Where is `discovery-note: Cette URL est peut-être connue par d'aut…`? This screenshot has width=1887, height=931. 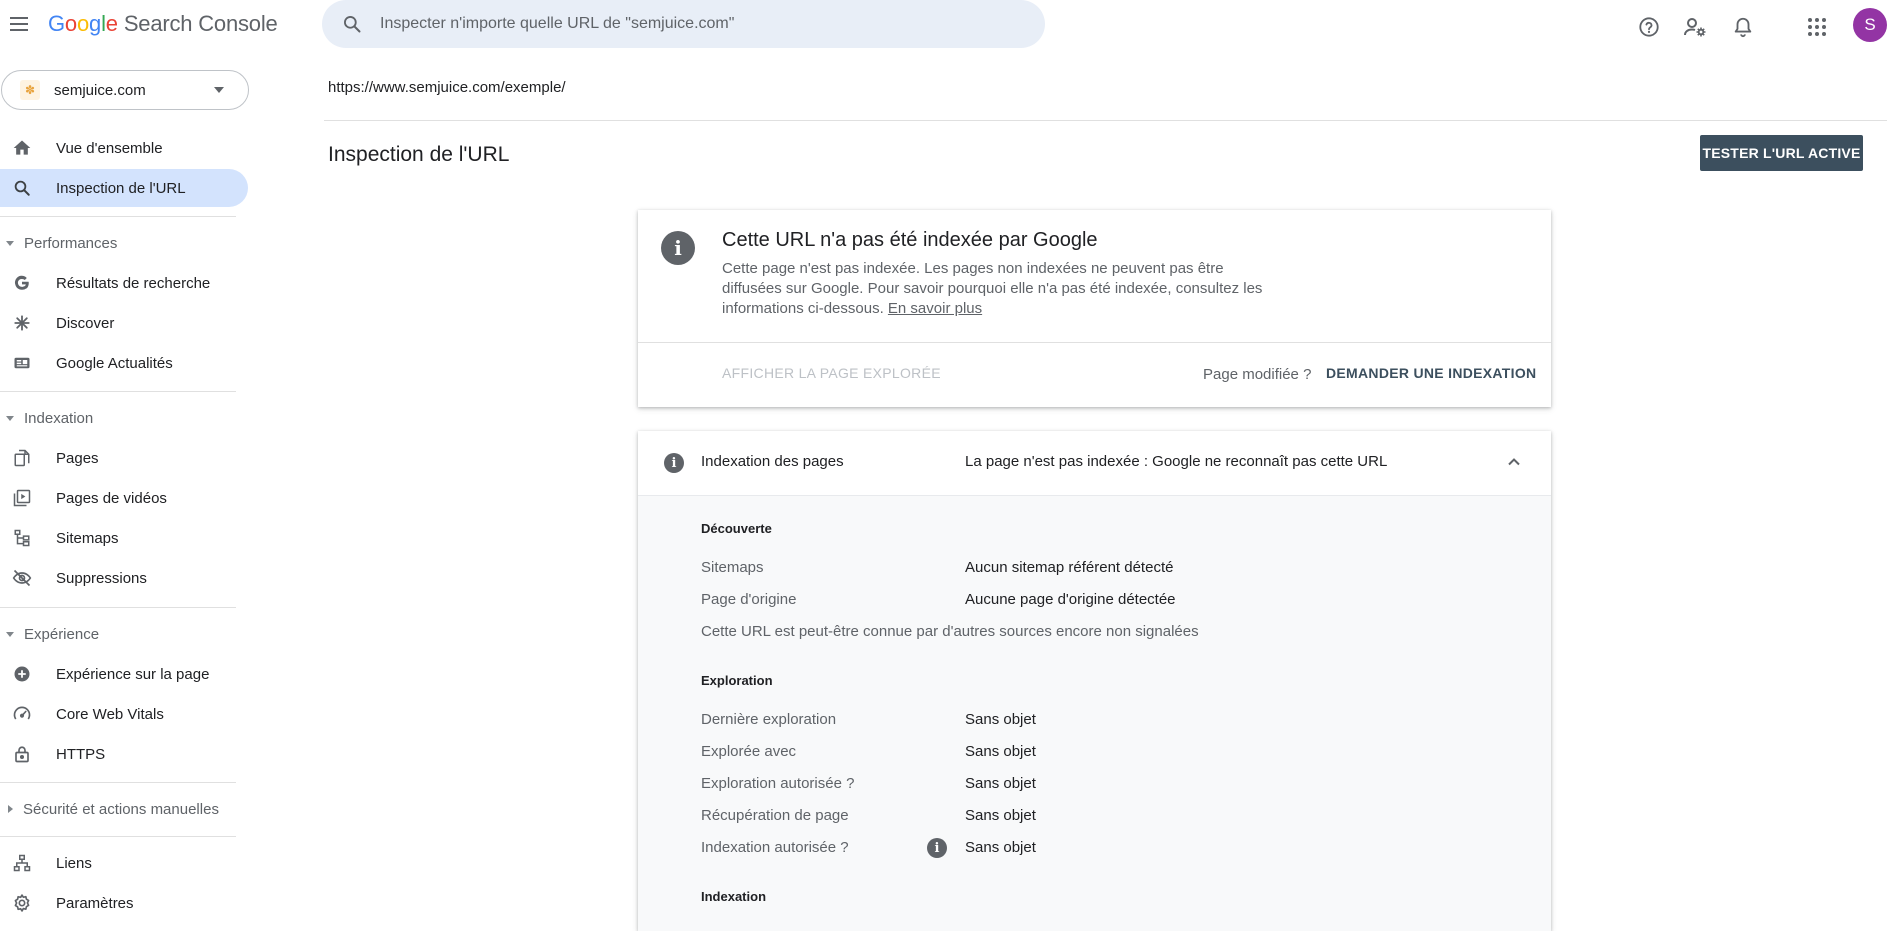 discovery-note: Cette URL est peut-être connue par d'aut… is located at coordinates (950, 631).